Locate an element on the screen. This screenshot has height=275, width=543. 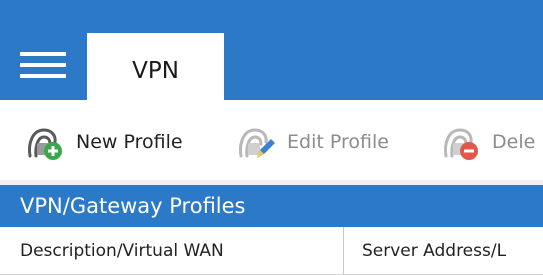
column-header-description: Description/Virtual WAN is located at coordinates (172, 251).